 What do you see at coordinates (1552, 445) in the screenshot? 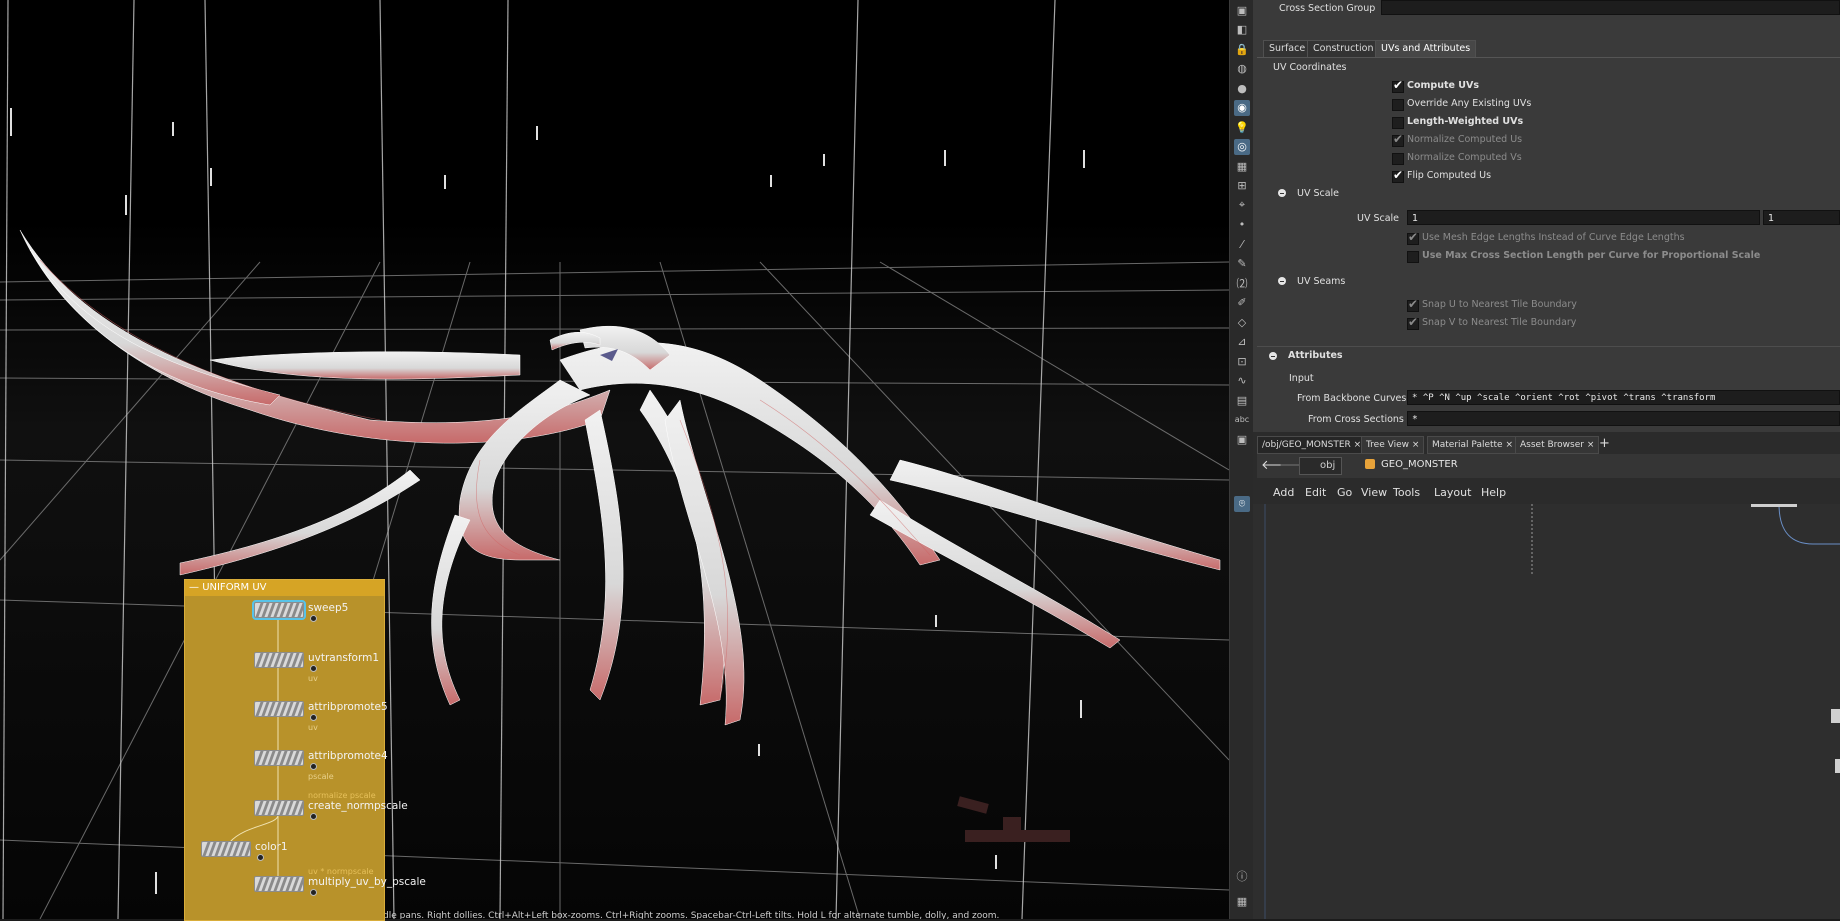
I see `tab-label: Asset Browser` at bounding box center [1552, 445].